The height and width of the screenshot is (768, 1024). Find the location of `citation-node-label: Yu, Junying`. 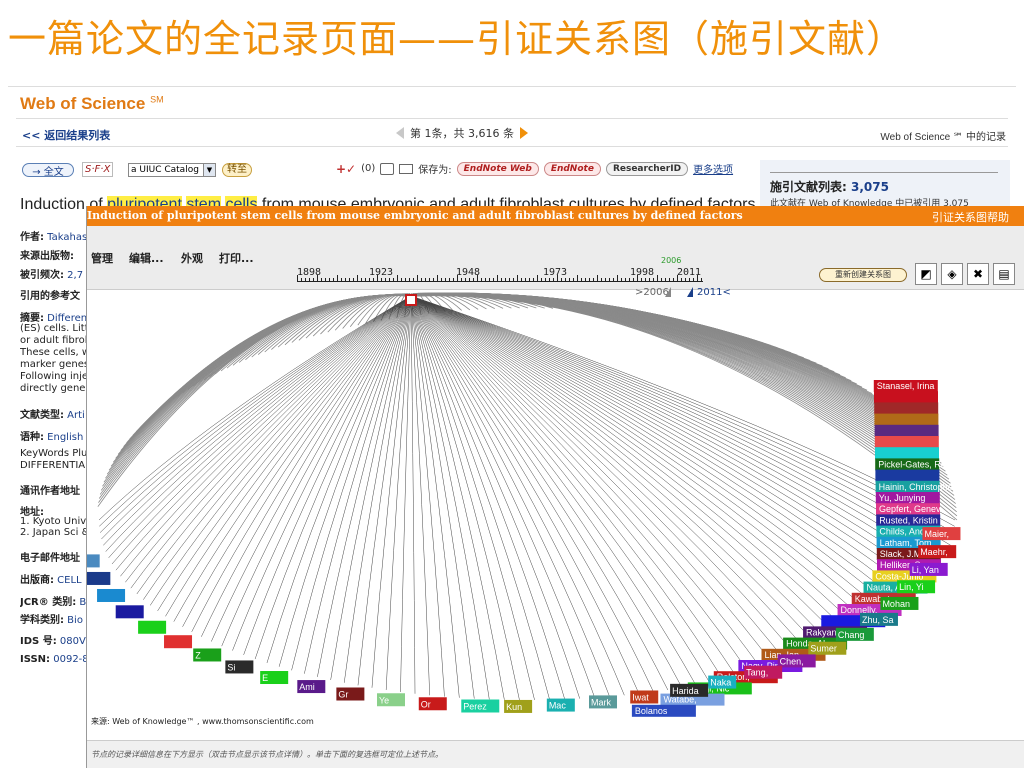

citation-node-label: Yu, Junying is located at coordinates (902, 498).